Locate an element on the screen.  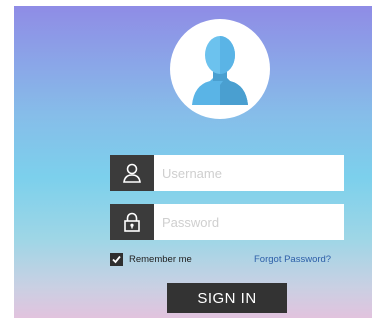
password-input is located at coordinates (250, 222).